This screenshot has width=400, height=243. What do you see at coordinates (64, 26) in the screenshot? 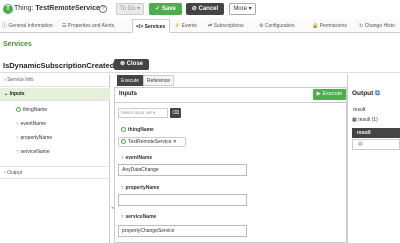
I see `list-icon: ☰` at bounding box center [64, 26].